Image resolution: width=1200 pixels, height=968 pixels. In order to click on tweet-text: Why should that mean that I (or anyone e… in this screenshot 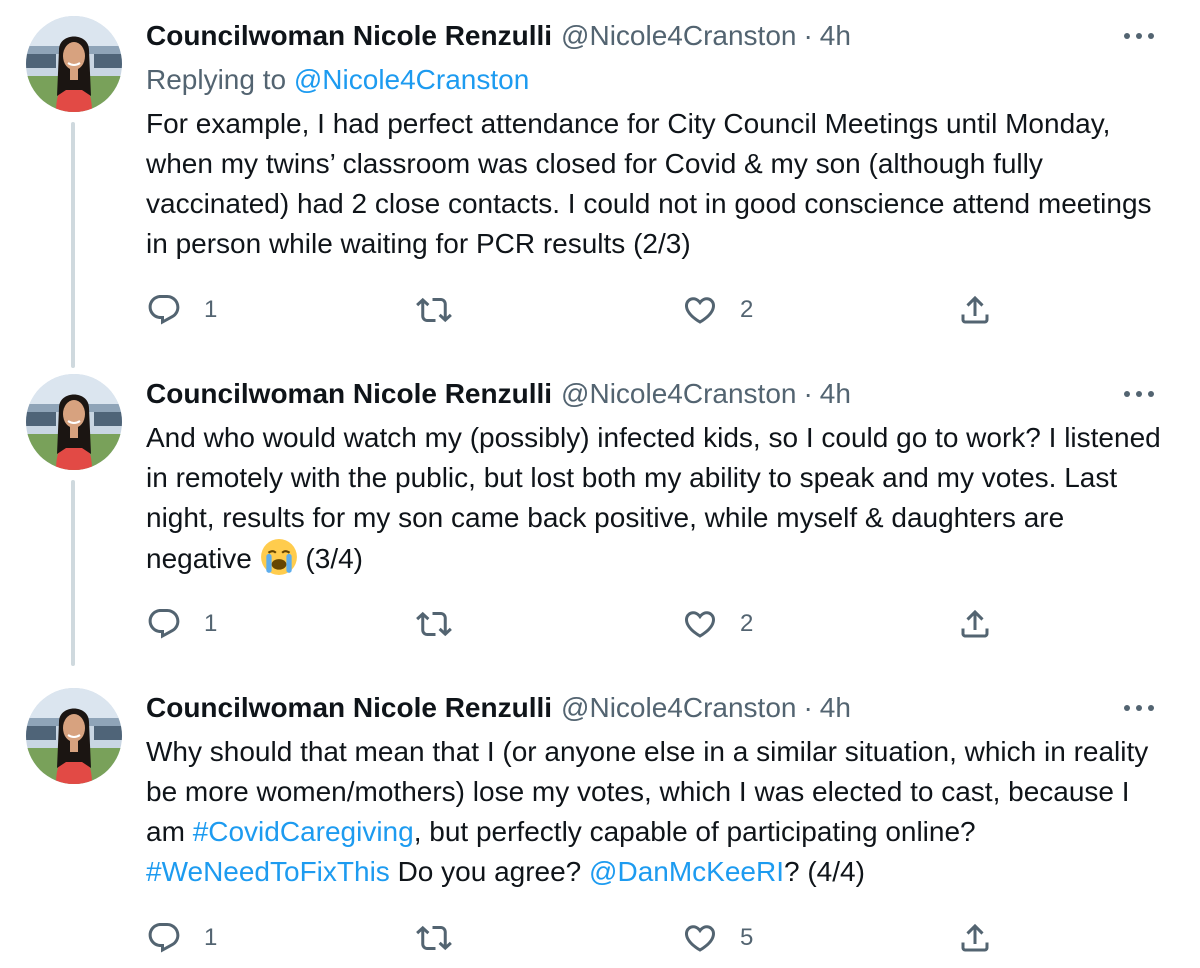, I will do `click(656, 812)`.